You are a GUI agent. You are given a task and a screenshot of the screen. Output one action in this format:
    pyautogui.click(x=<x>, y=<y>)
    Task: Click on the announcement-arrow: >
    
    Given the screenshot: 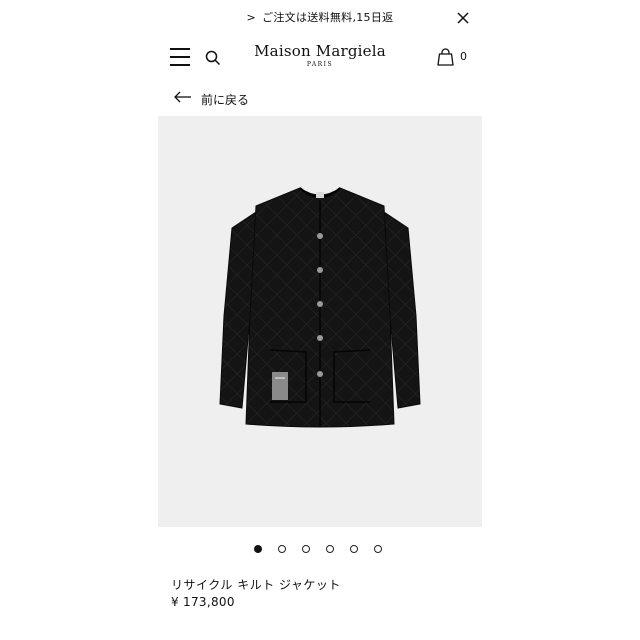 What is the action you would take?
    pyautogui.click(x=251, y=17)
    